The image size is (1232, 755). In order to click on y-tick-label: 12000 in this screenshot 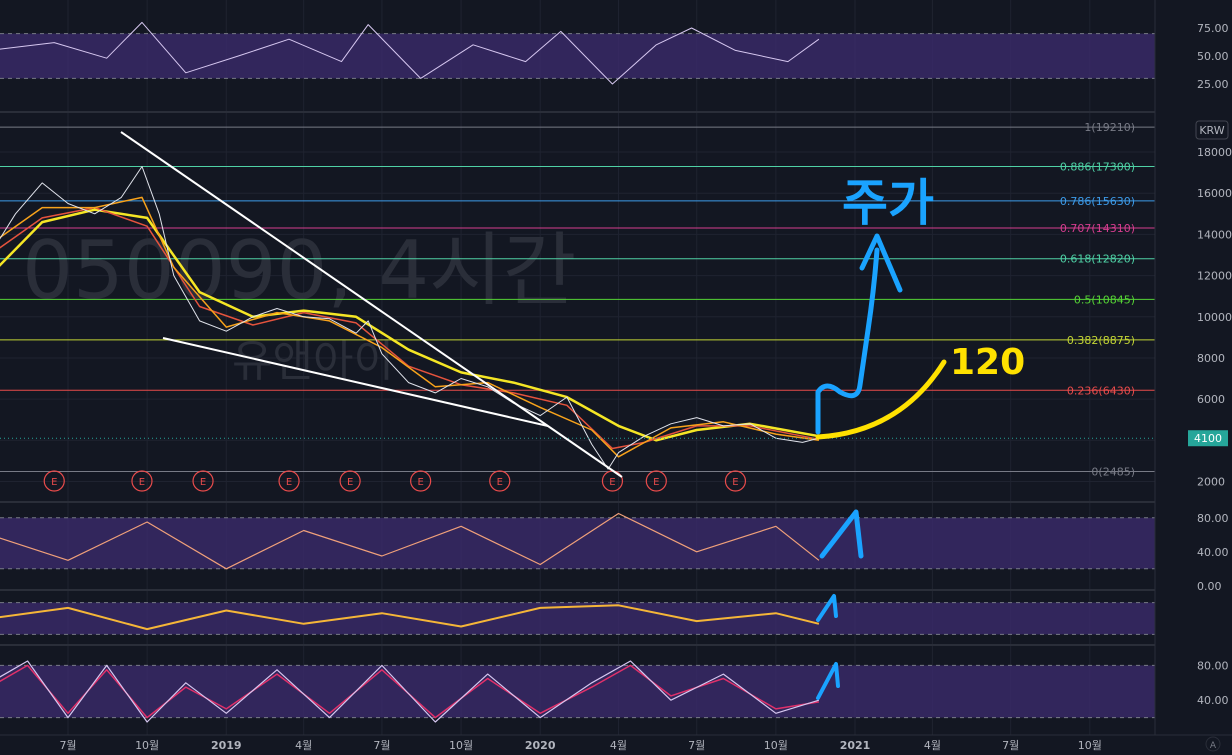, I will do `click(1214, 276)`.